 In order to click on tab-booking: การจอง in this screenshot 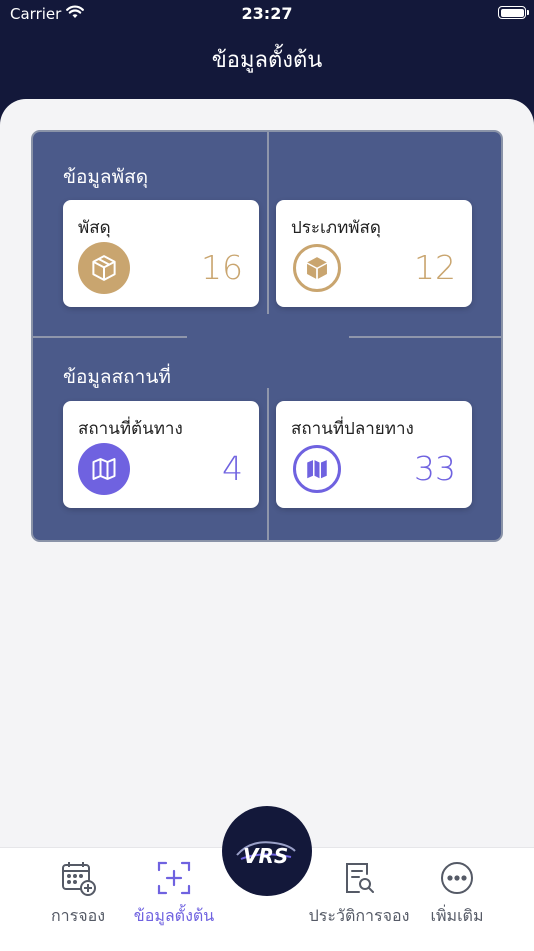, I will do `click(78, 893)`.